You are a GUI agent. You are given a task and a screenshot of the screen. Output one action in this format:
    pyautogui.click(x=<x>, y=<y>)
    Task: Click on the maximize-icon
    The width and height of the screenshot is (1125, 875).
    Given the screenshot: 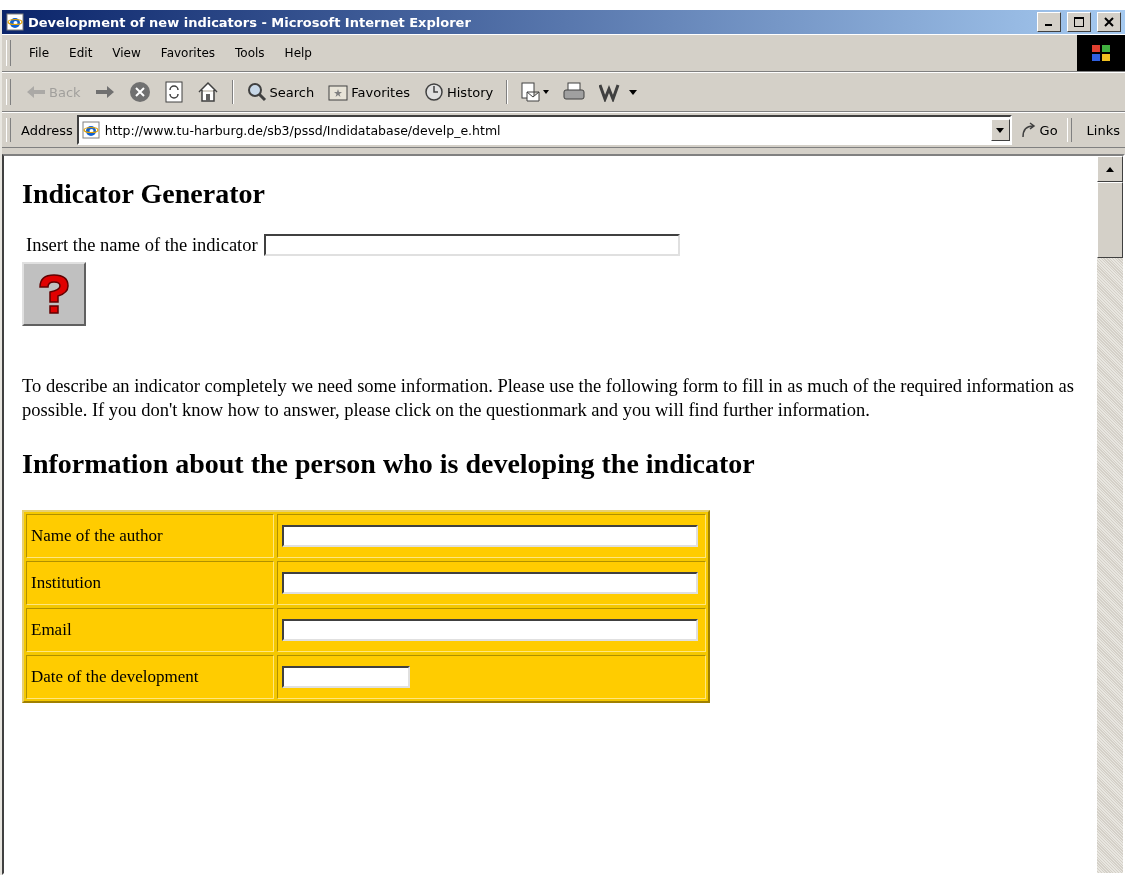 What is the action you would take?
    pyautogui.click(x=1079, y=22)
    